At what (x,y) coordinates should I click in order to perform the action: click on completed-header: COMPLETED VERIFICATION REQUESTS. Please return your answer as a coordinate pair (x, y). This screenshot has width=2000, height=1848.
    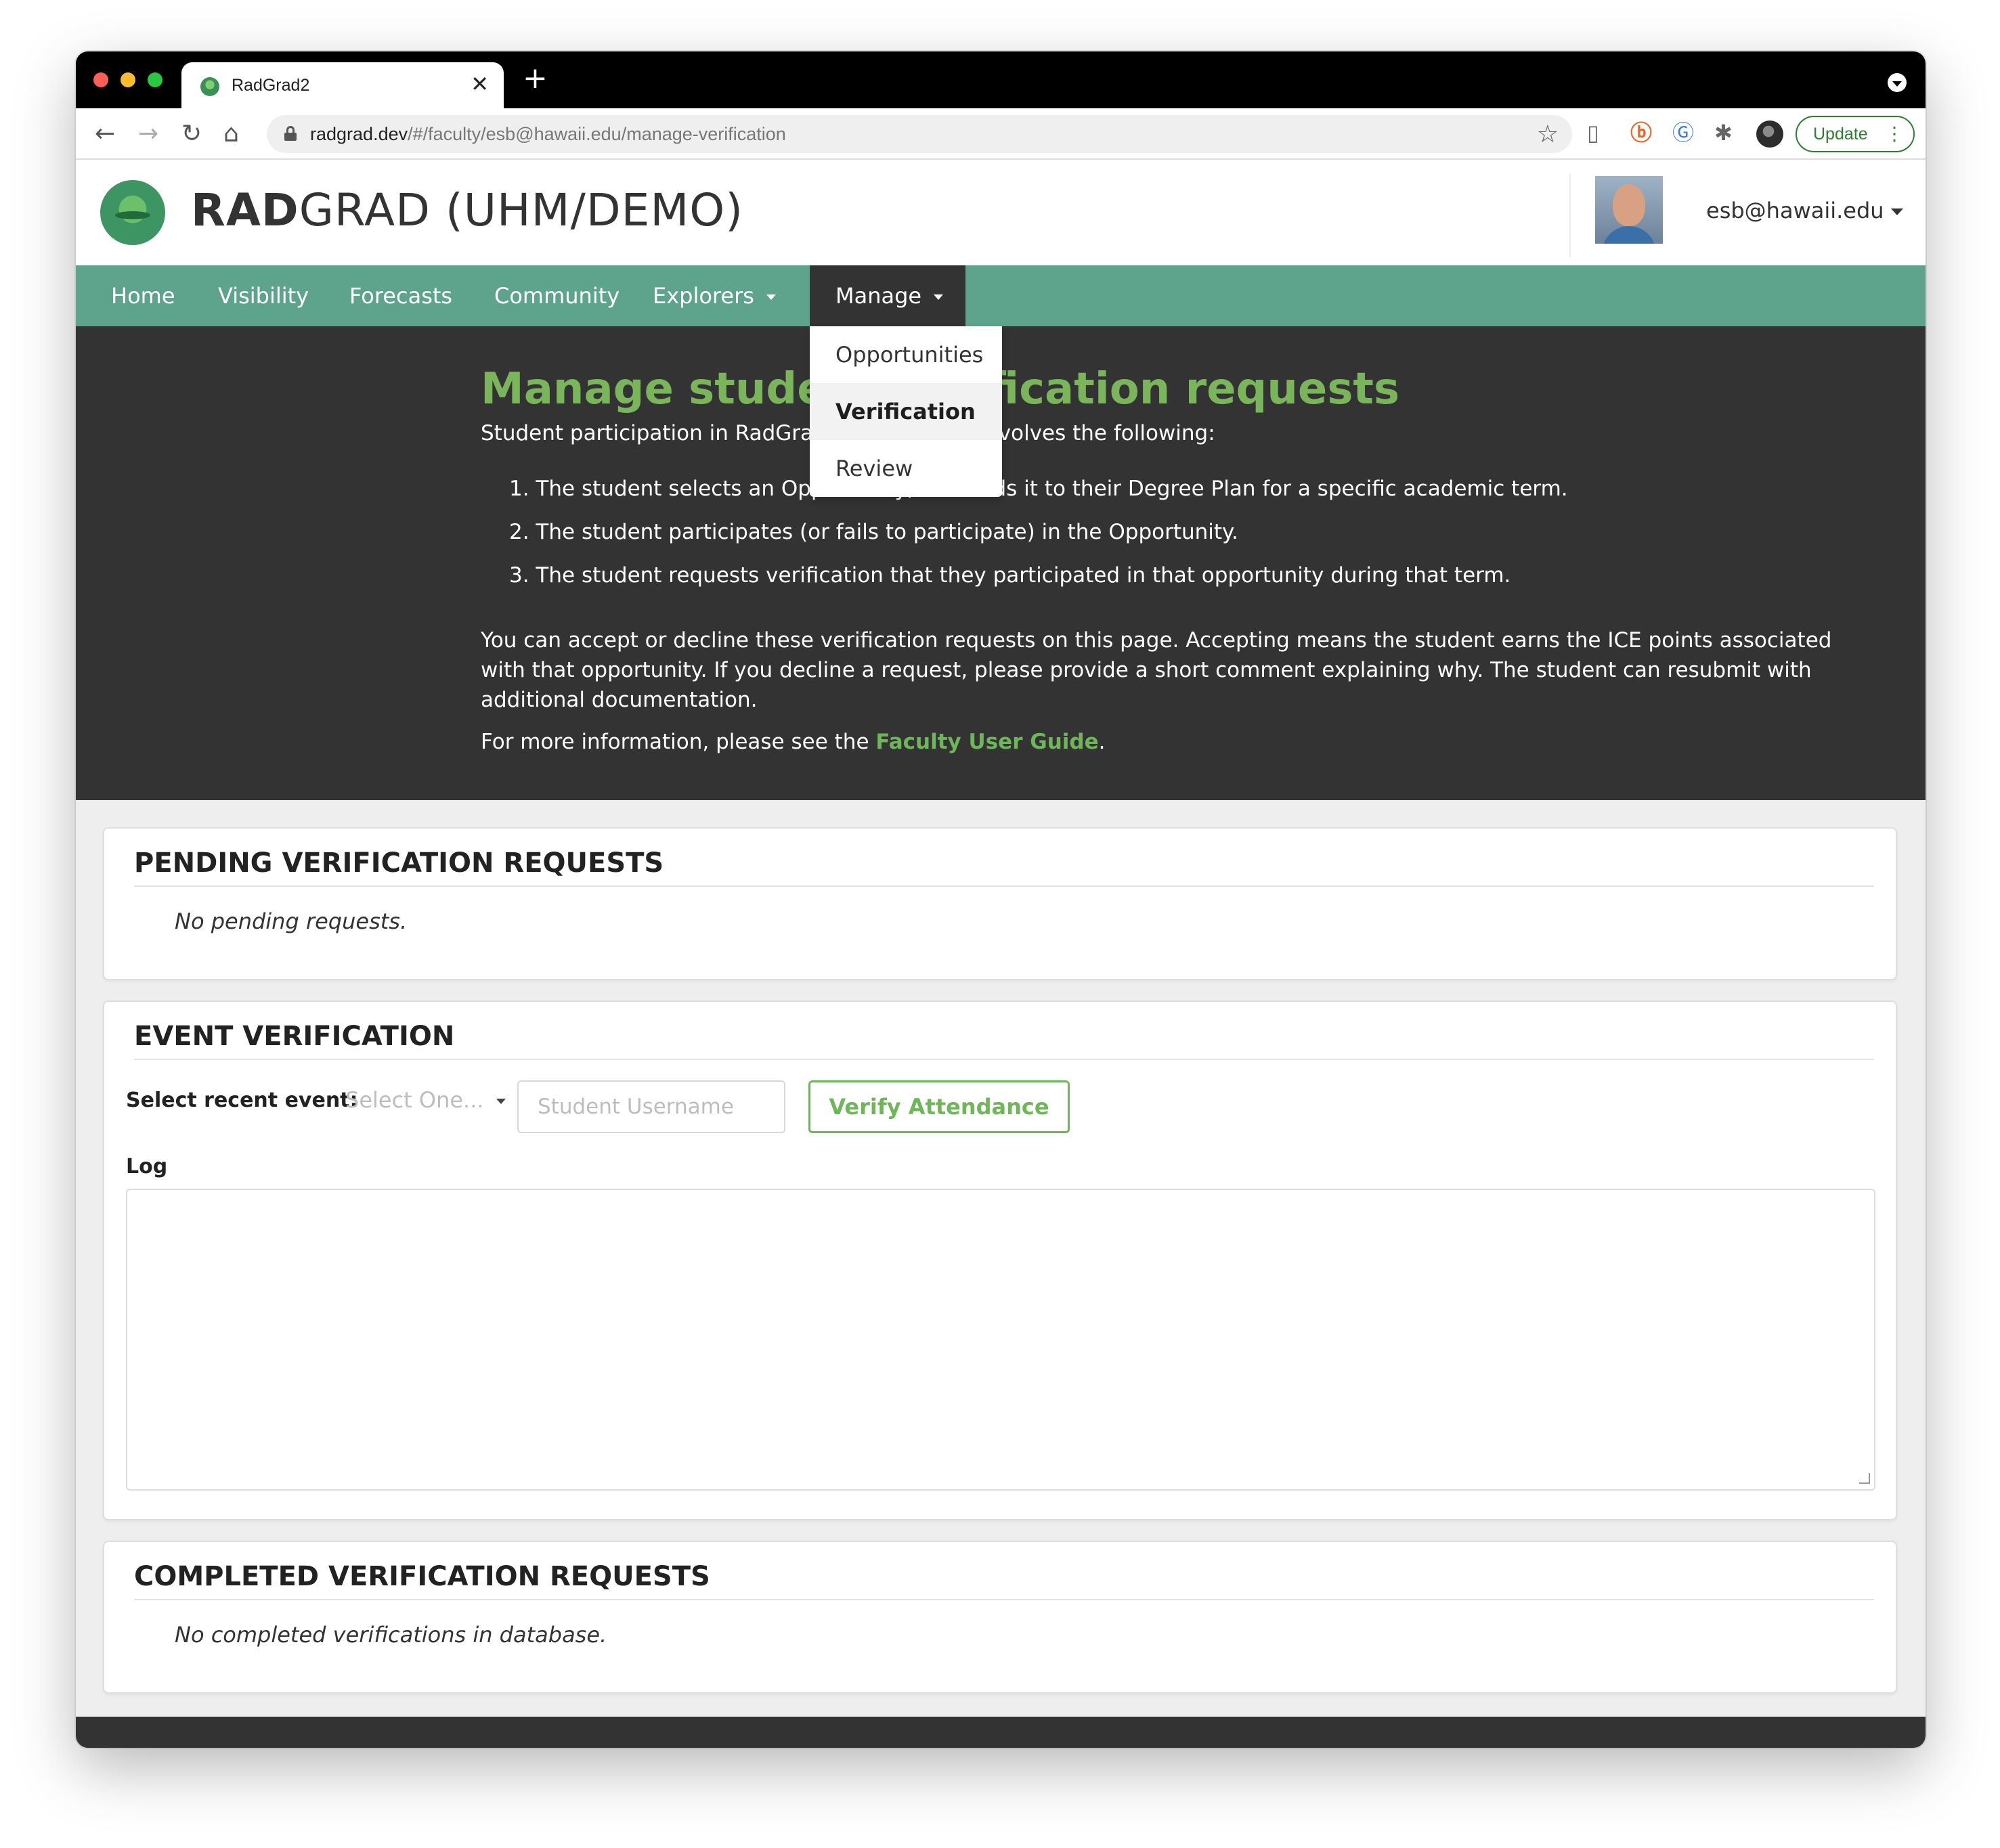
    Looking at the image, I should click on (422, 1576).